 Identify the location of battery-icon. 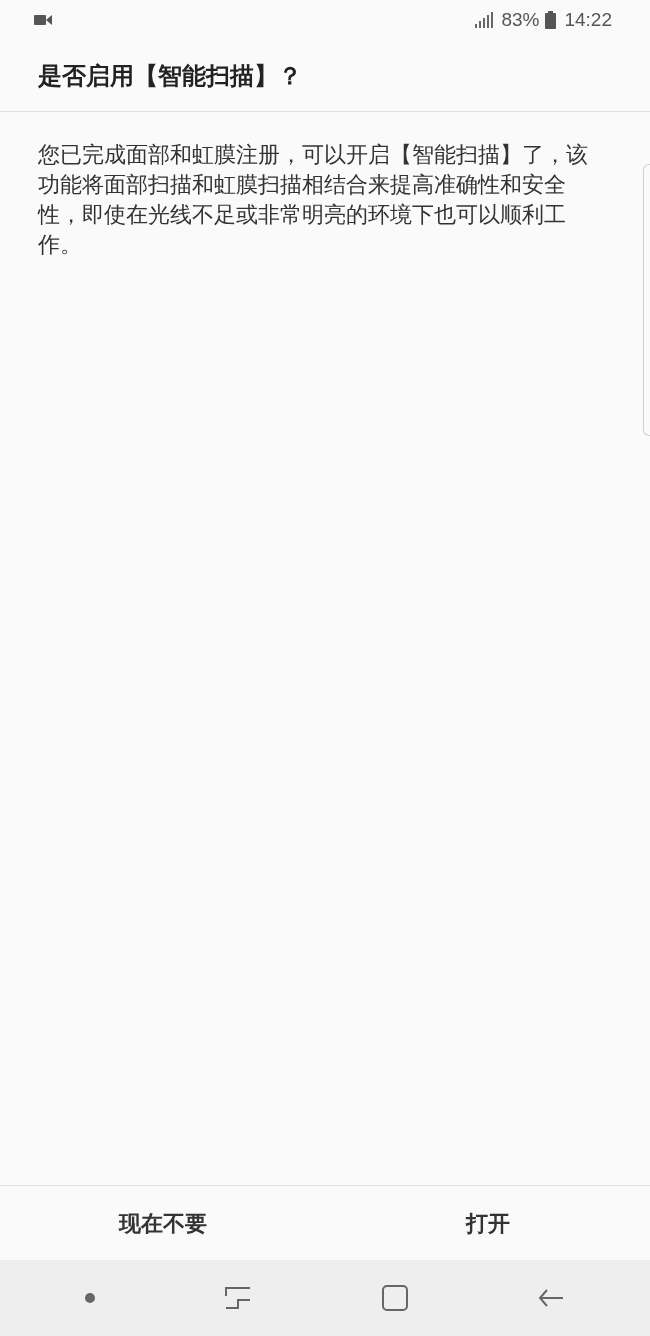
(551, 20).